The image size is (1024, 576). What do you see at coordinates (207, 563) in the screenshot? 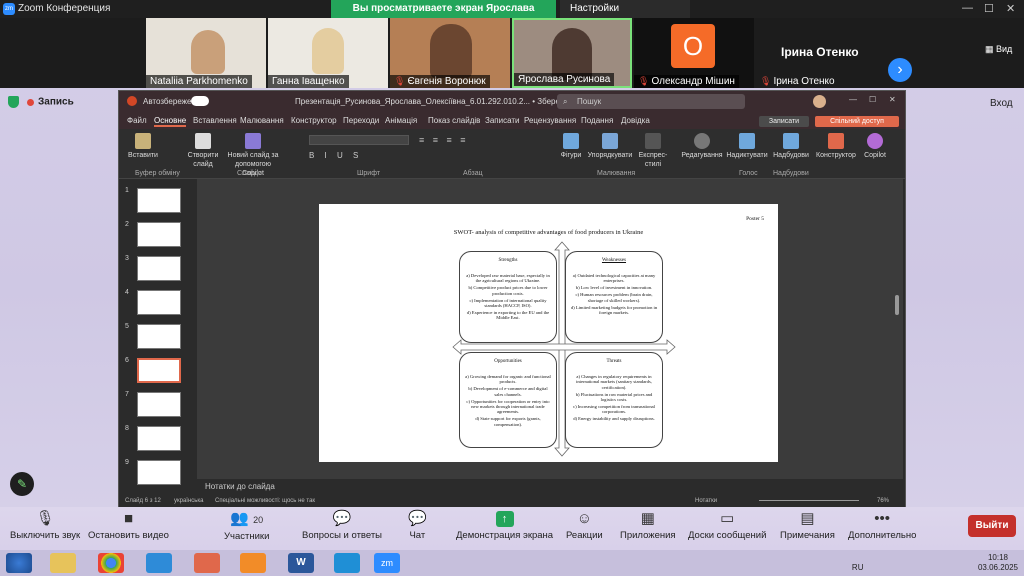
I see `media-player-icon` at bounding box center [207, 563].